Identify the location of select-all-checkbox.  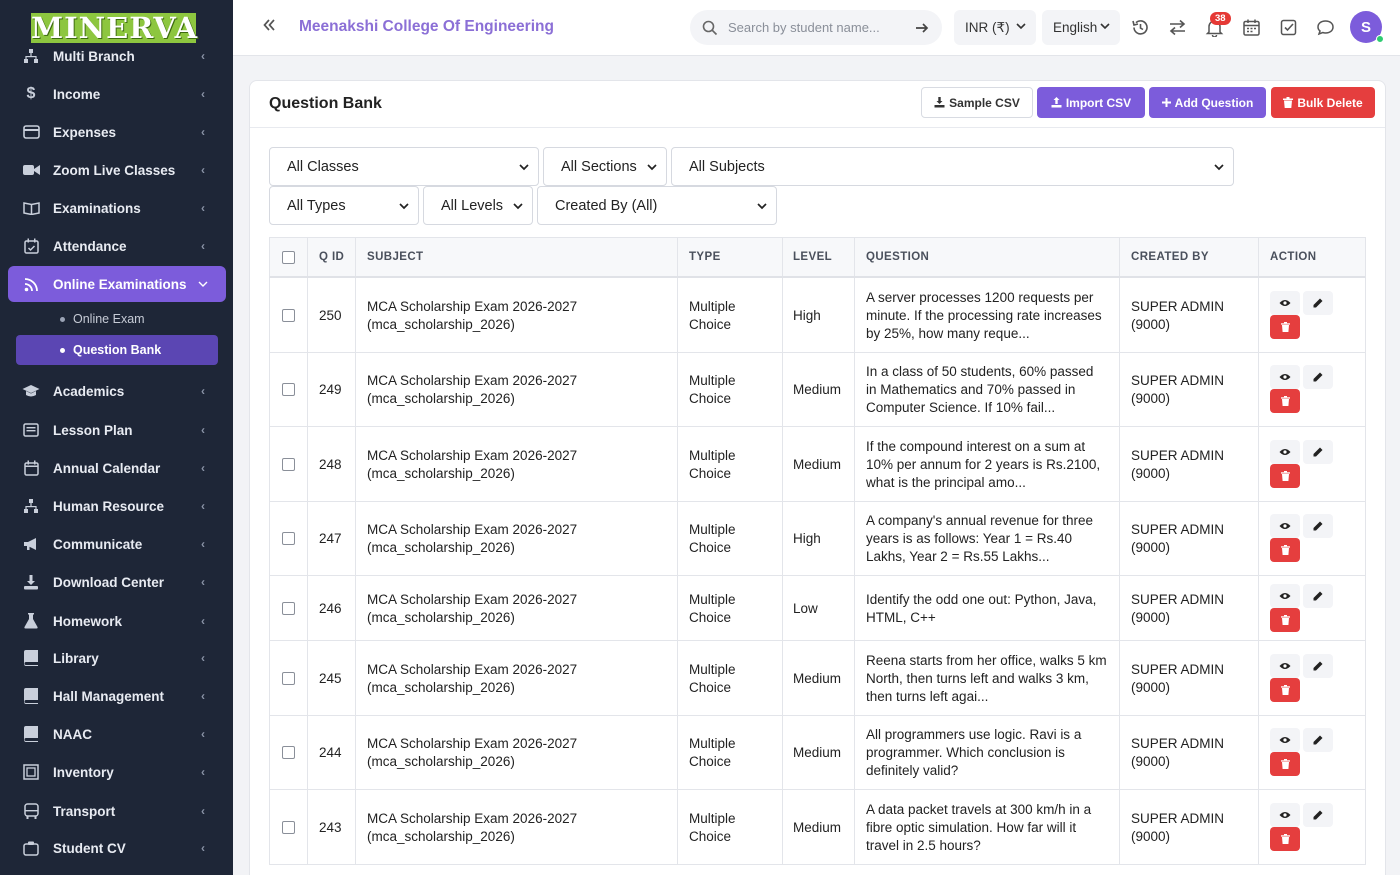
(288, 257).